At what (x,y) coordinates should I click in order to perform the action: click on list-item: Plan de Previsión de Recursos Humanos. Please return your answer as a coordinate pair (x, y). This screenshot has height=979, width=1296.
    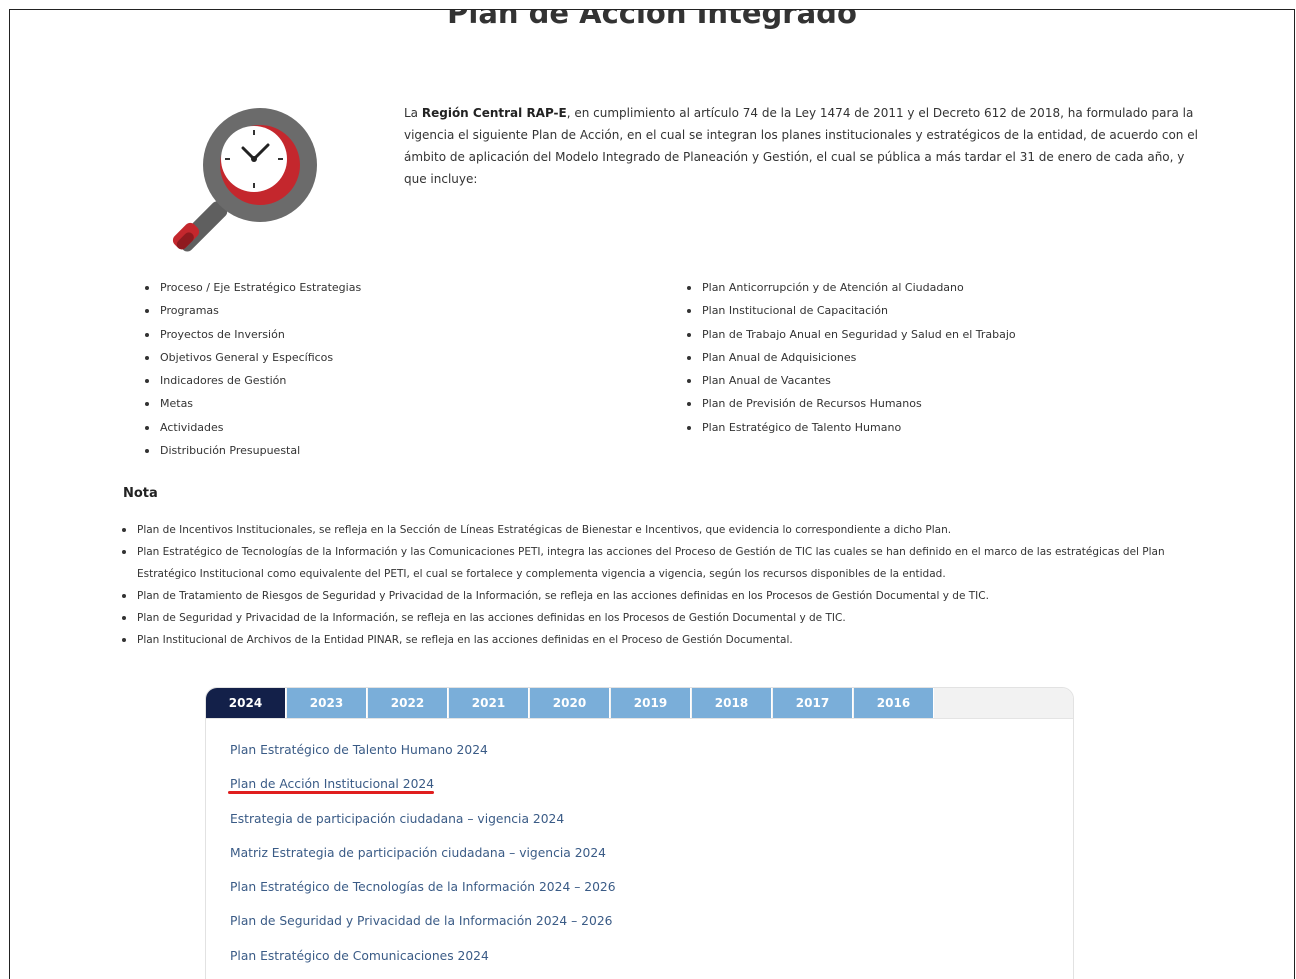
    Looking at the image, I should click on (935, 403).